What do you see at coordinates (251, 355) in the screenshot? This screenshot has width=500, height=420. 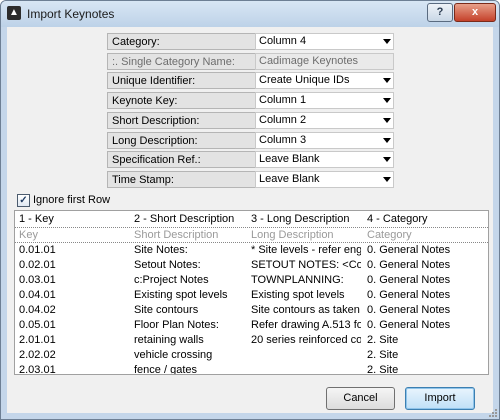 I see `table-row: 2.02.02 vehicle crossing 2. Site` at bounding box center [251, 355].